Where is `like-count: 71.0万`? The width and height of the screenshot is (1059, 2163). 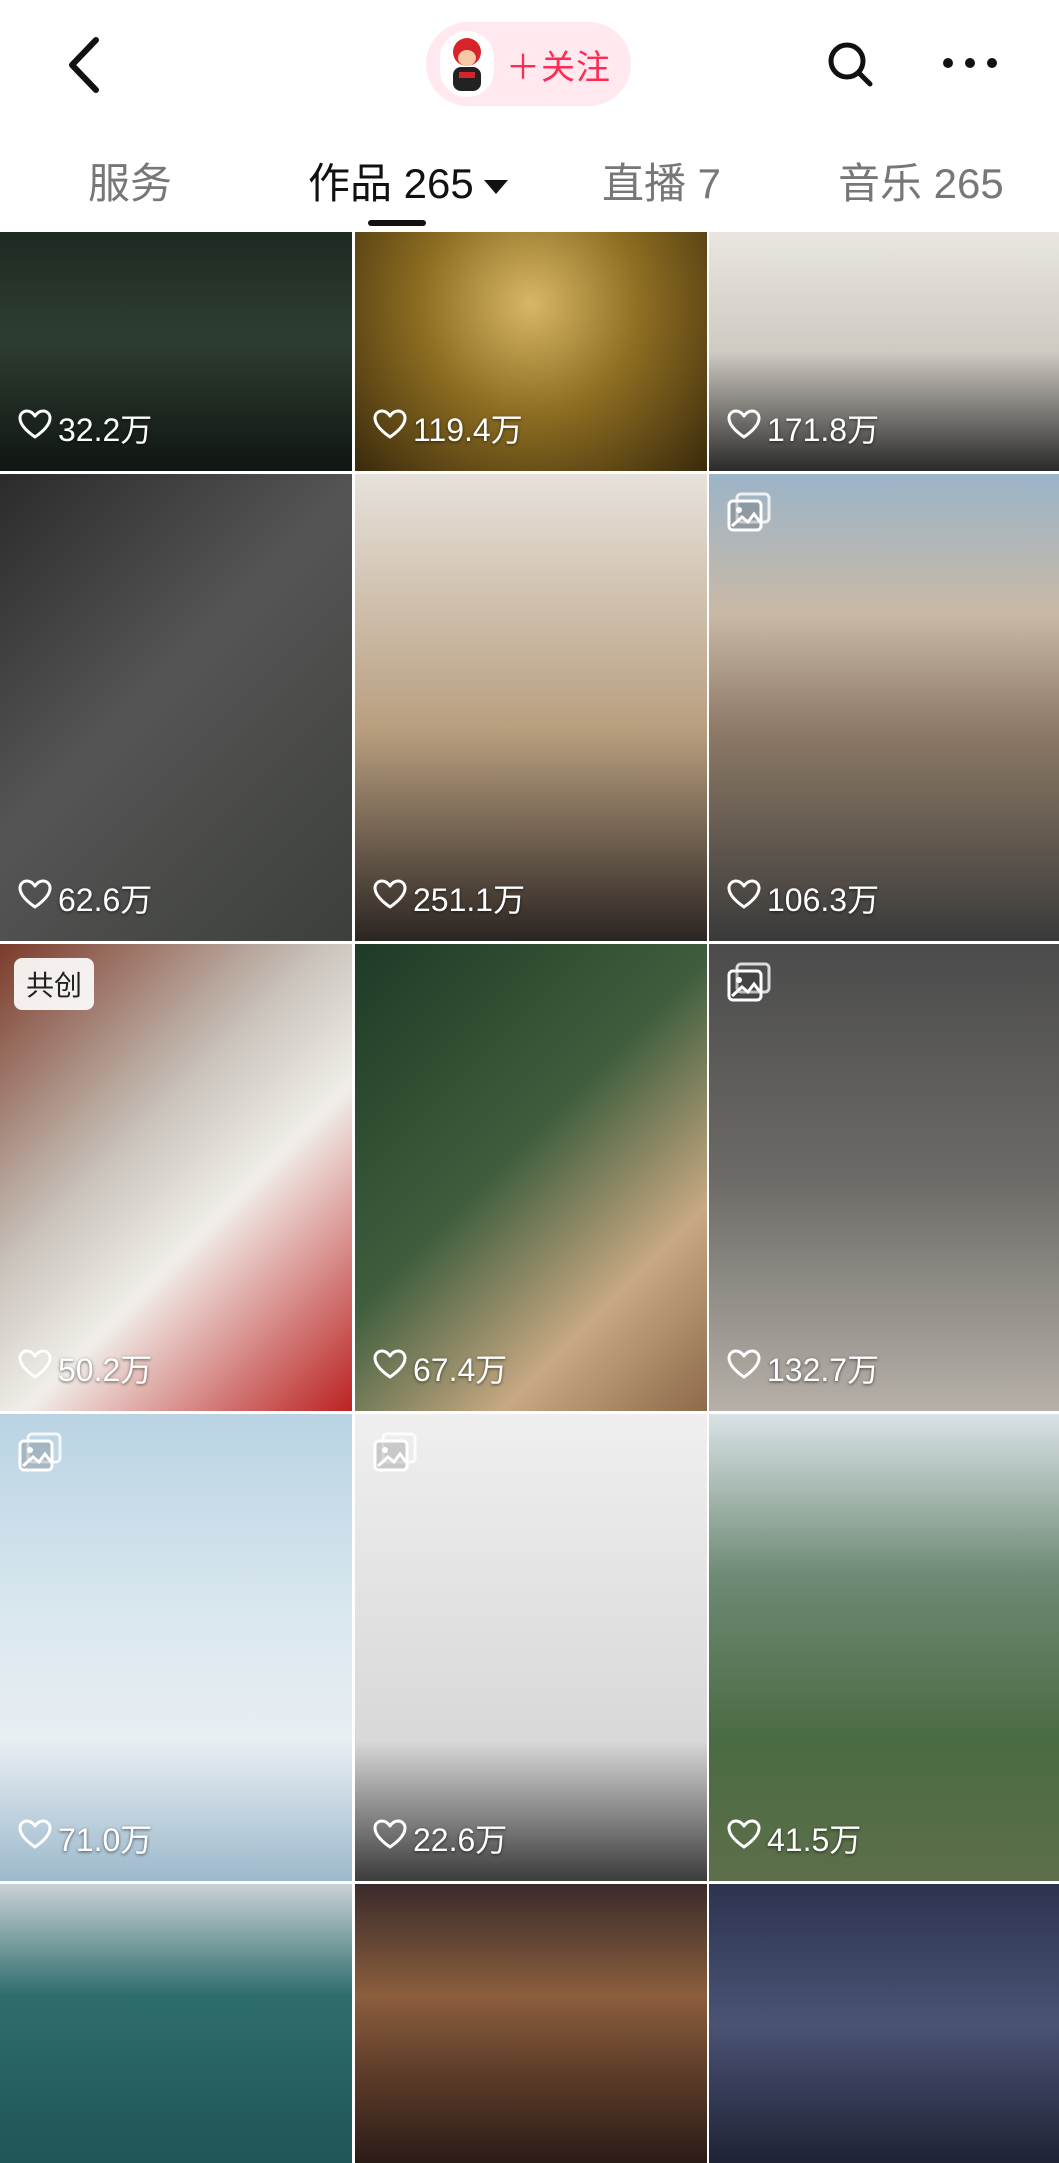
like-count: 71.0万 is located at coordinates (85, 1838).